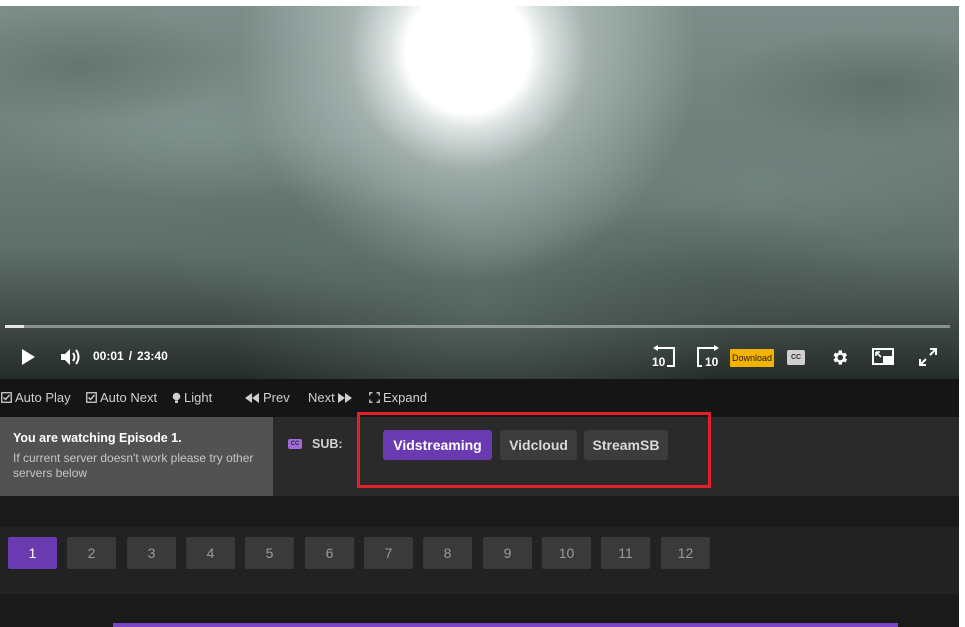 The image size is (965, 627). Describe the element at coordinates (505, 625) in the screenshot. I see `purple-accent-bar` at that location.